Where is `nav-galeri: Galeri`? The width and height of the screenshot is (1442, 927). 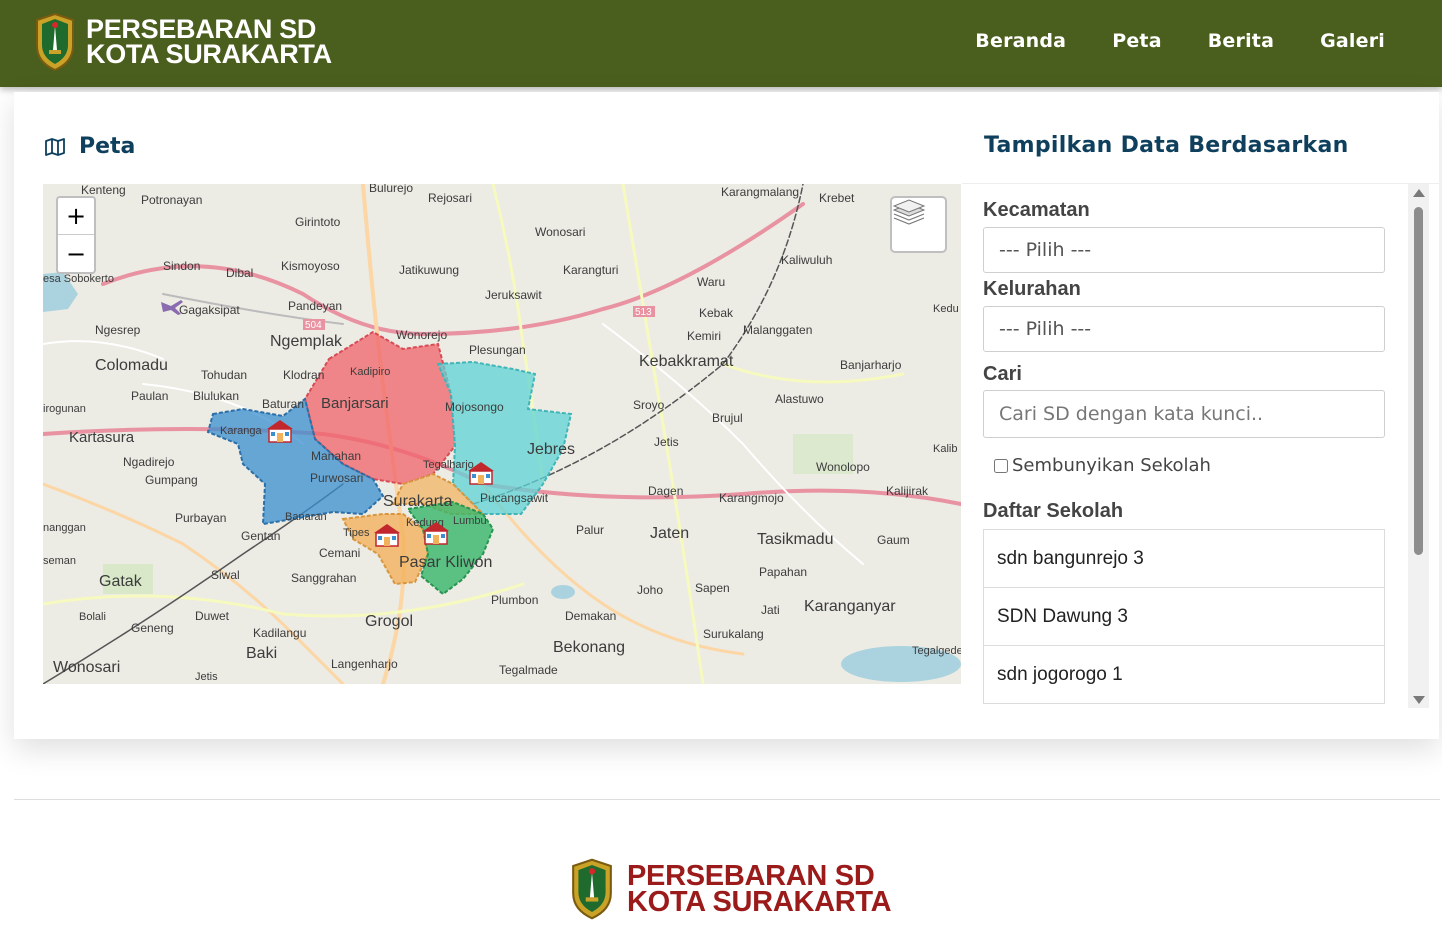 nav-galeri: Galeri is located at coordinates (1352, 41).